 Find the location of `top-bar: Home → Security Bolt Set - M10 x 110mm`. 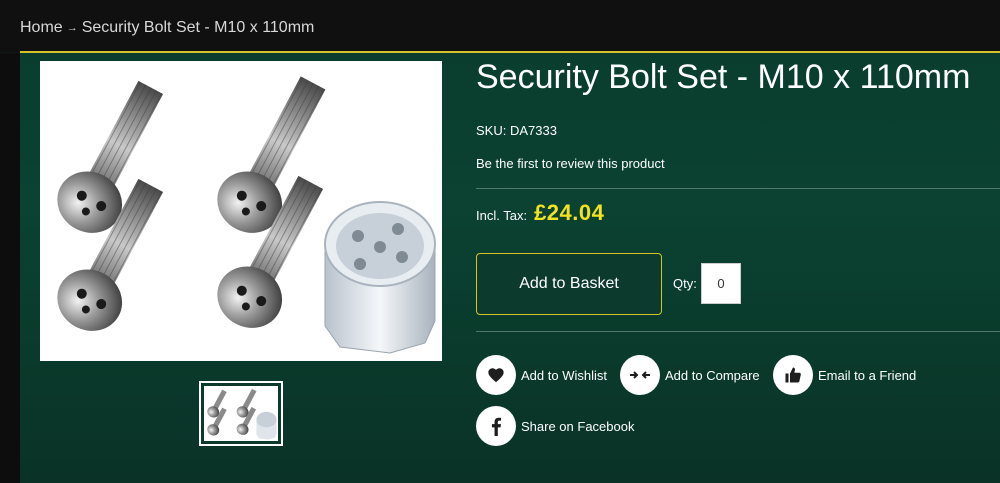

top-bar: Home → Security Bolt Set - M10 x 110mm is located at coordinates (500, 26).